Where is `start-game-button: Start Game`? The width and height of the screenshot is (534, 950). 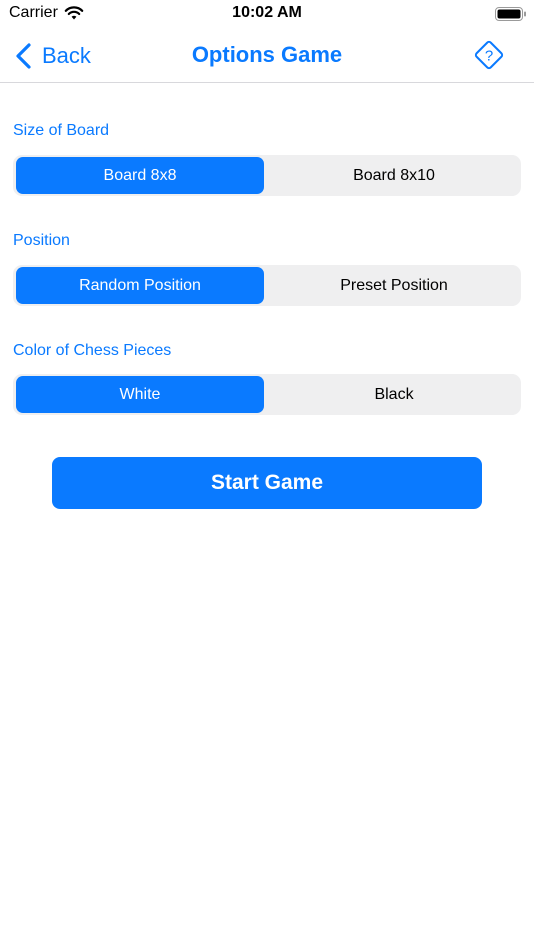 start-game-button: Start Game is located at coordinates (267, 483).